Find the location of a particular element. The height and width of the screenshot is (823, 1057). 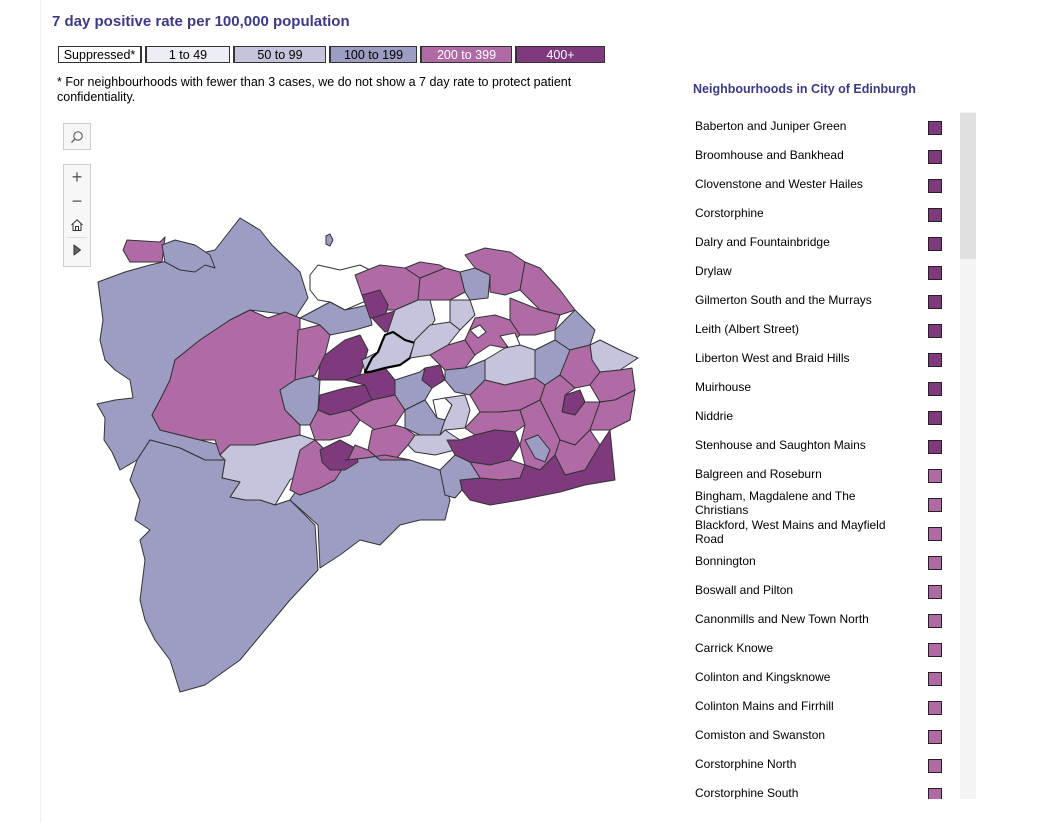

list-item: Corstorphine South is located at coordinates (824, 789).